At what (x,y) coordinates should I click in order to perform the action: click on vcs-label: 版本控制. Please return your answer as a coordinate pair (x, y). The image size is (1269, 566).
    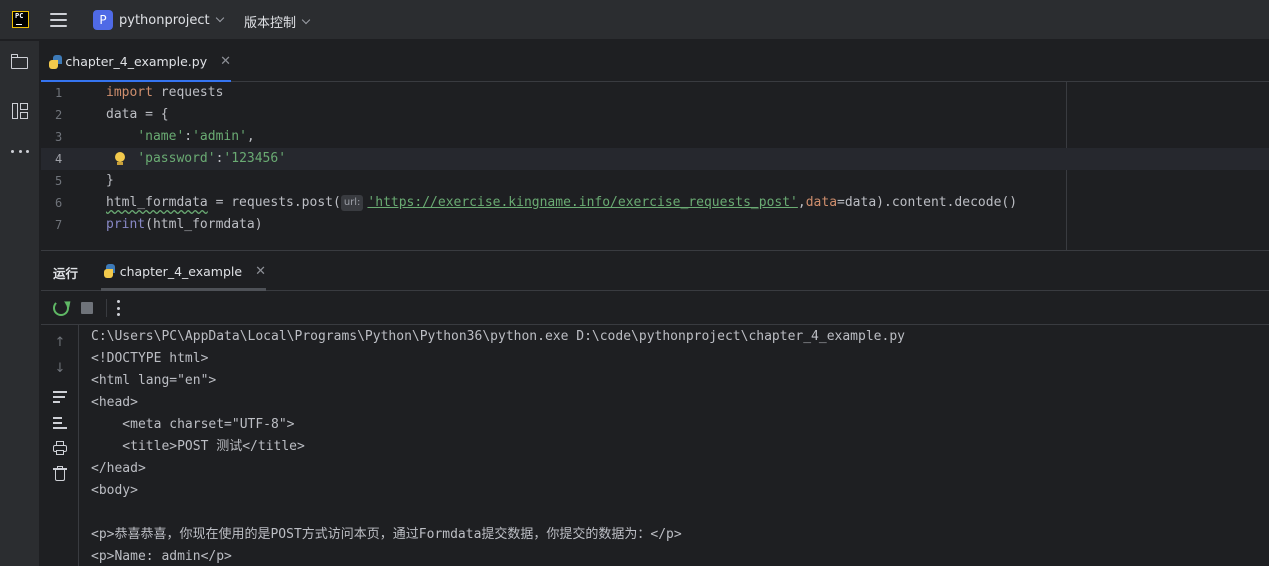
    Looking at the image, I should click on (270, 23).